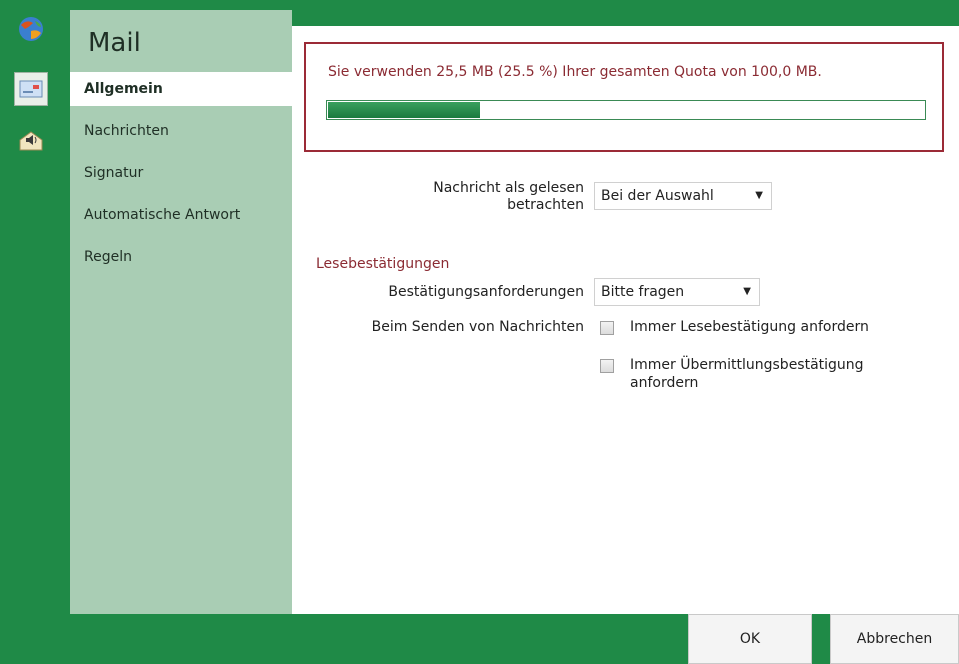 The height and width of the screenshot is (664, 959). Describe the element at coordinates (657, 196) in the screenshot. I see `mark-read-value: Bei der Auswahl` at that location.